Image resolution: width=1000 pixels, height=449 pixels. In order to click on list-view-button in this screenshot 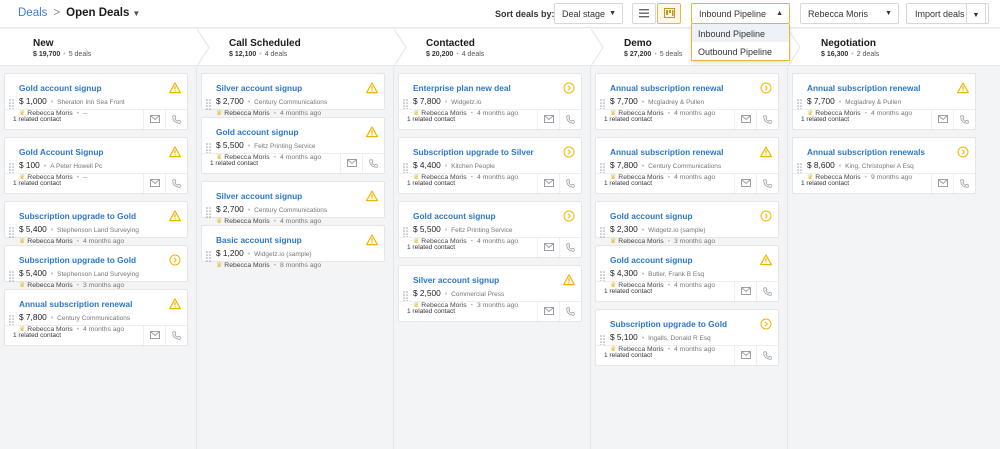, I will do `click(644, 13)`.